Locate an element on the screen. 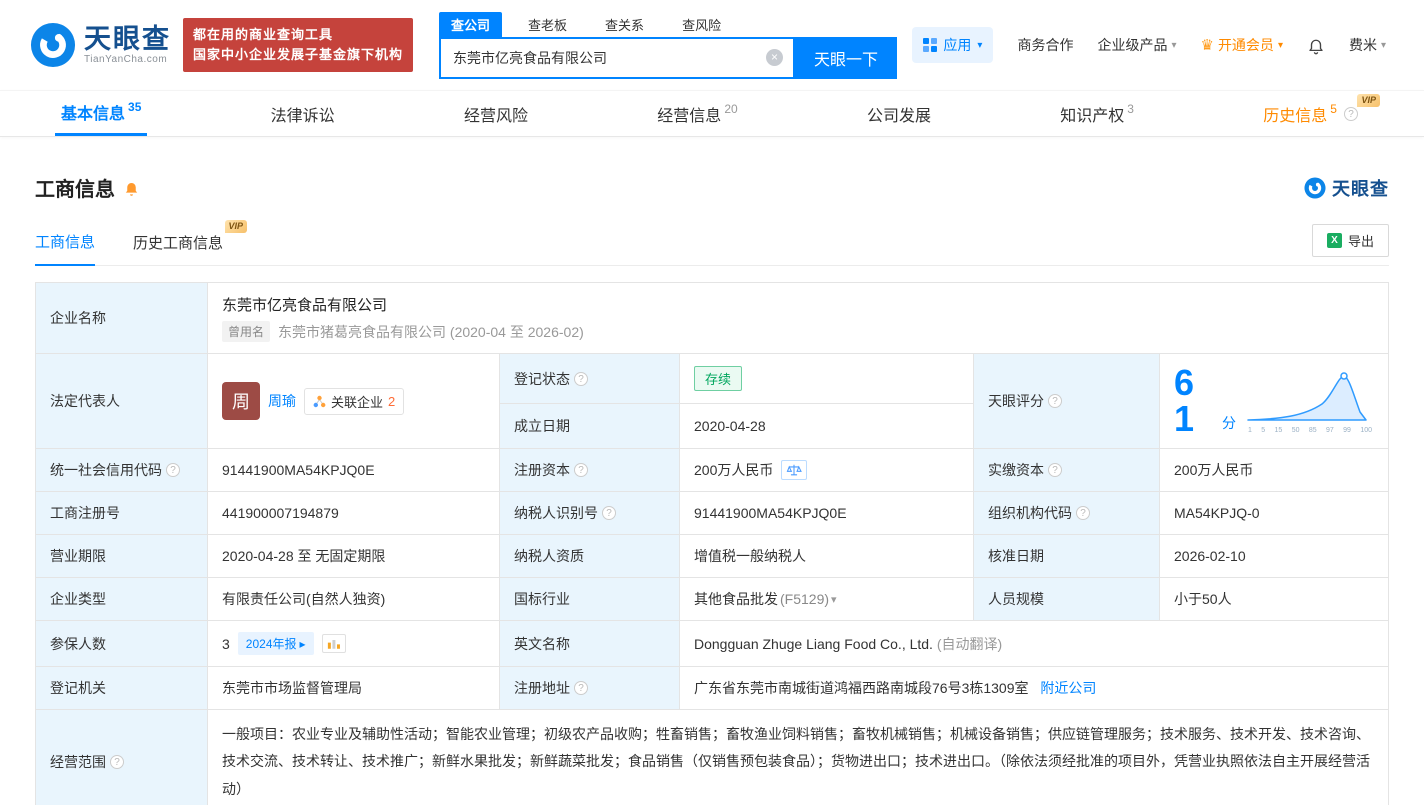 The height and width of the screenshot is (805, 1424). taxpayer-id-value: 91441900MA54KPJQ0E is located at coordinates (826, 513).